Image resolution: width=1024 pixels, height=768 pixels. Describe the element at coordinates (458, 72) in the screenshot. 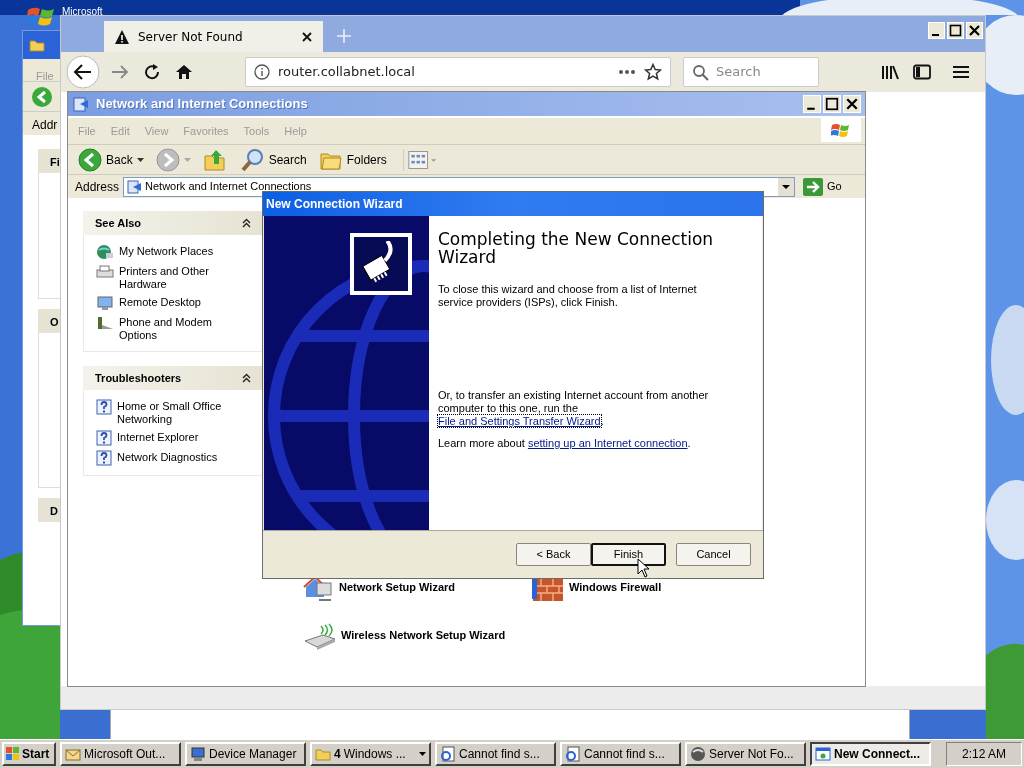

I see `address-bar: router.collabnet.local` at that location.